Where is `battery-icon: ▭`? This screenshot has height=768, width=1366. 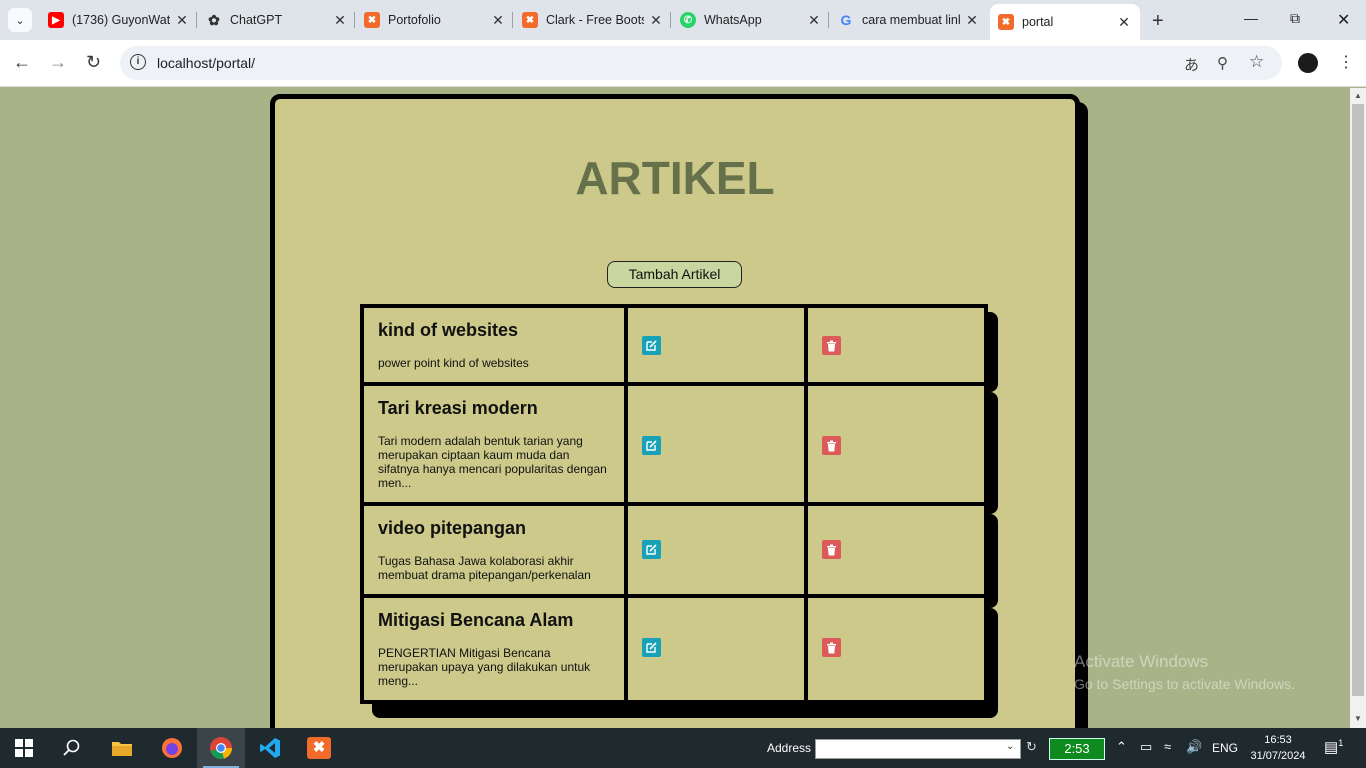
battery-icon: ▭ is located at coordinates (1146, 747).